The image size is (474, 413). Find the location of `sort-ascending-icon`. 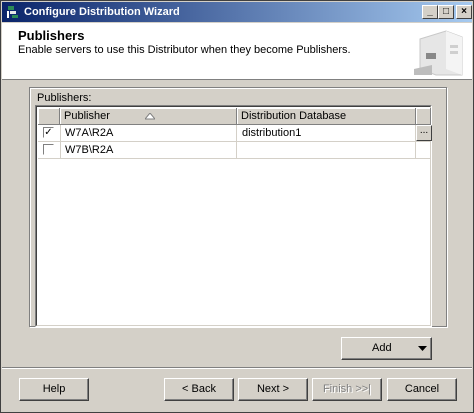

sort-ascending-icon is located at coordinates (150, 116).